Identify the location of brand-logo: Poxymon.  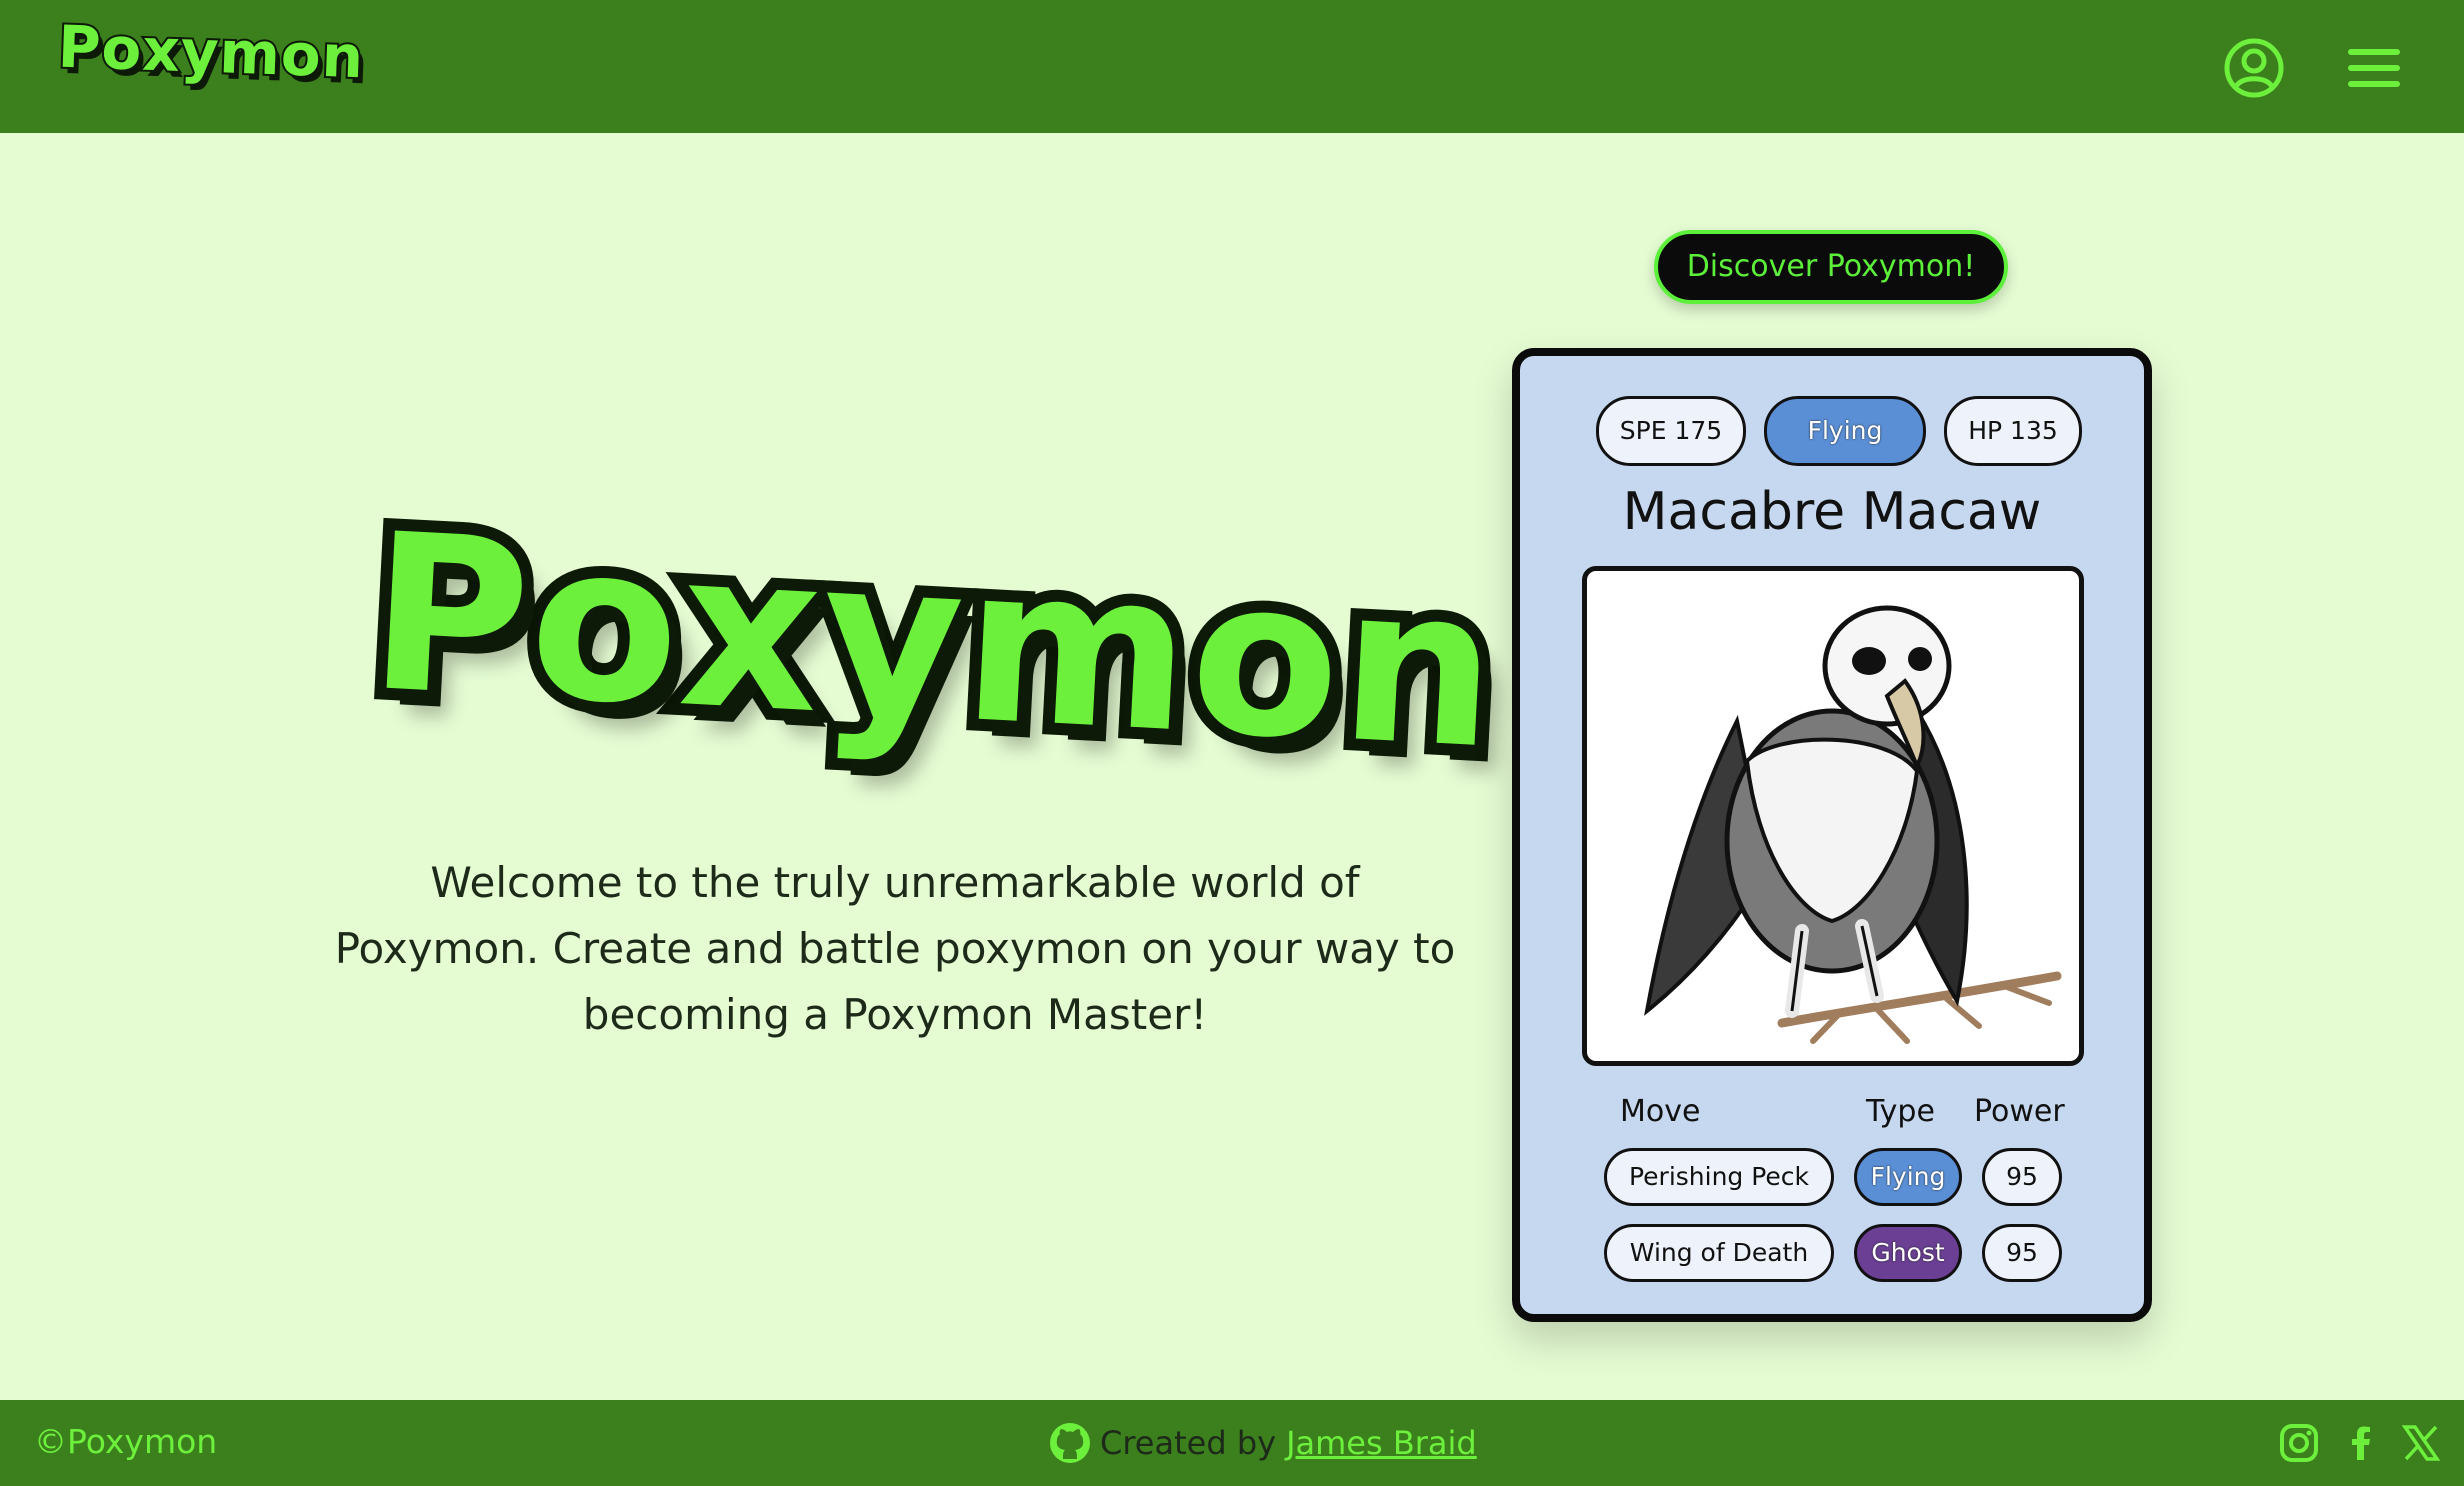
(211, 52).